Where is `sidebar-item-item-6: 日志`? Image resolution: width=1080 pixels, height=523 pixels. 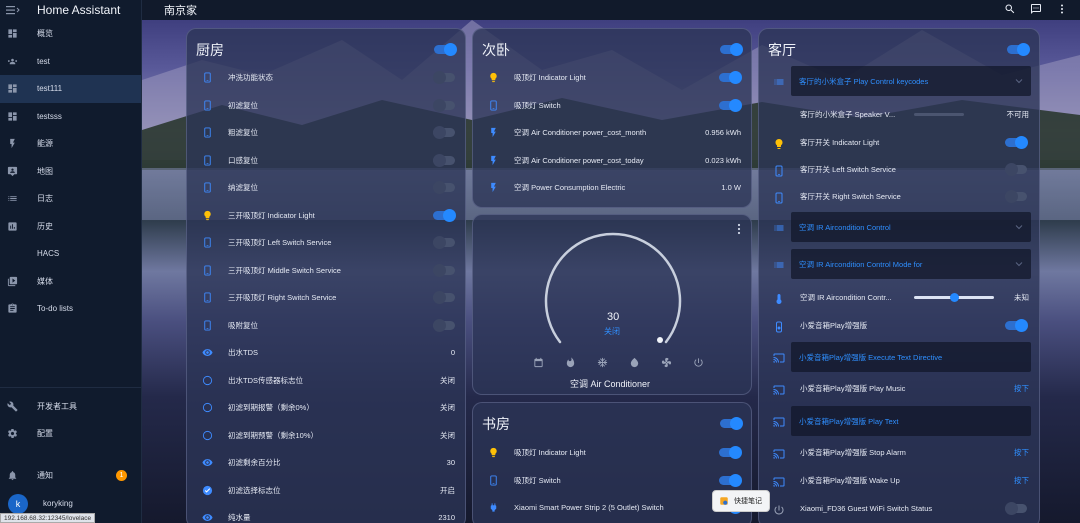
sidebar-item-item-6: 日志 is located at coordinates (70, 199).